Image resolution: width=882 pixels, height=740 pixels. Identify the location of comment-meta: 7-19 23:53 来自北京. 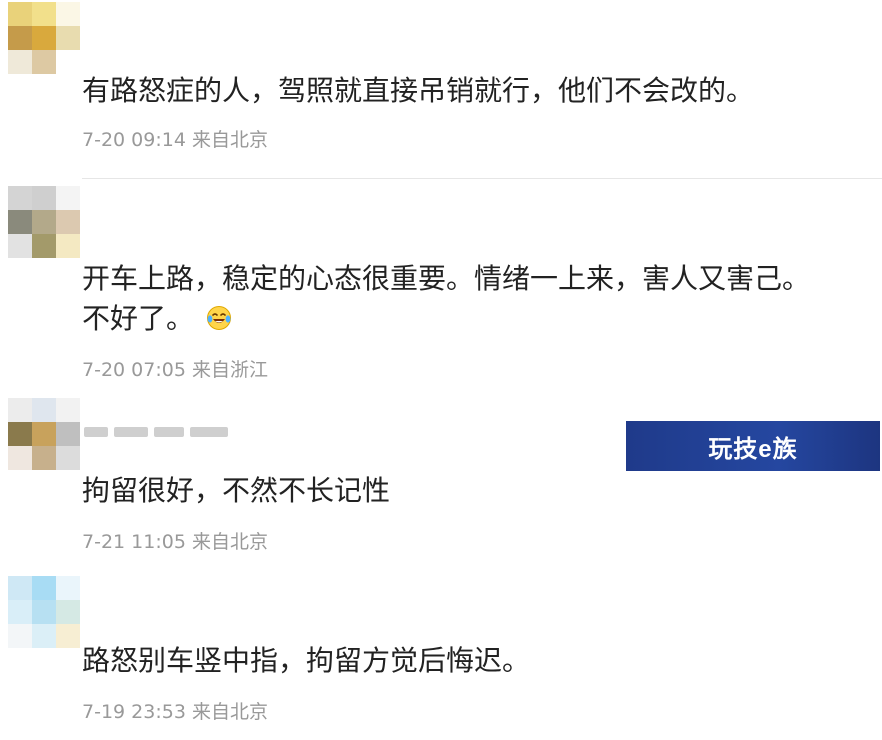
(175, 712).